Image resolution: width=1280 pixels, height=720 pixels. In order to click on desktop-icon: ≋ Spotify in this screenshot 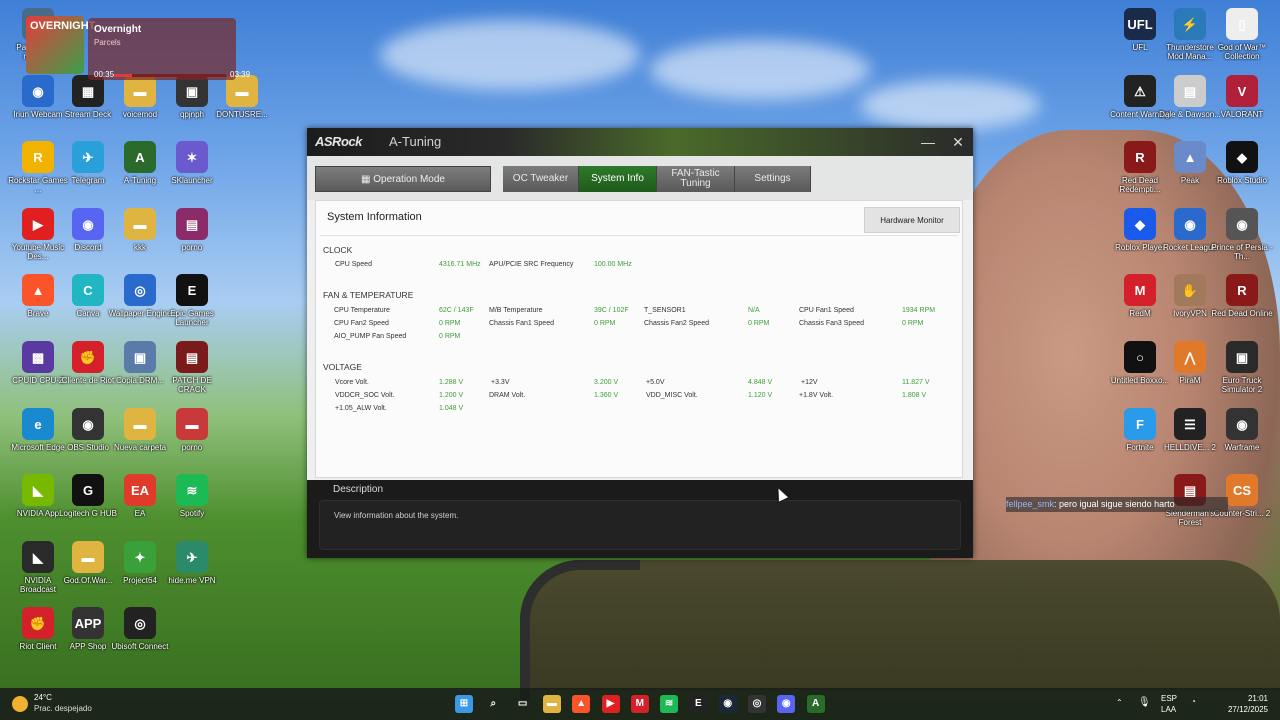, I will do `click(192, 496)`.